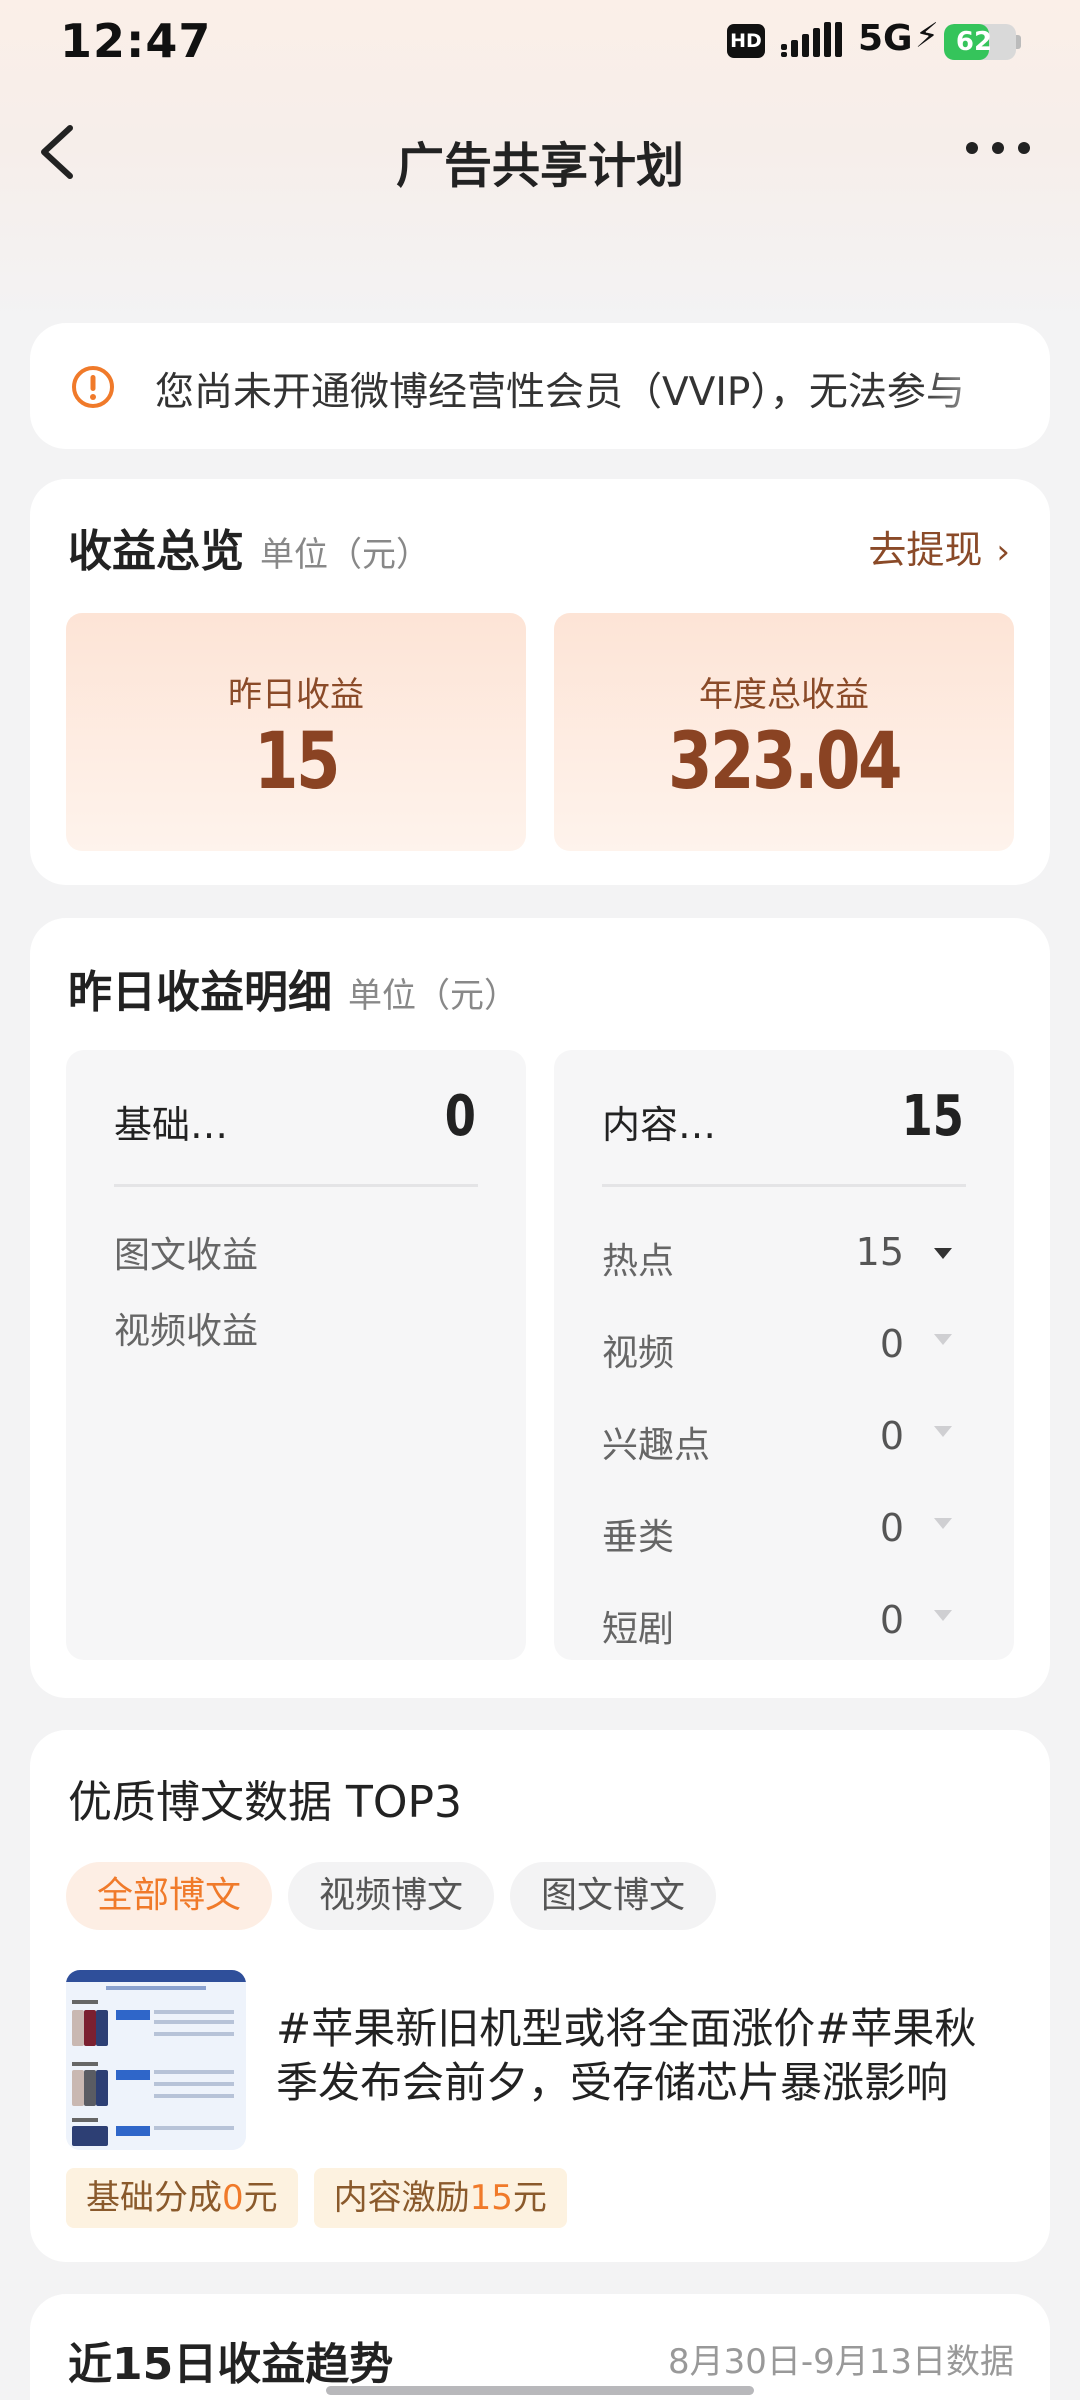 The height and width of the screenshot is (2400, 1080). I want to click on basic-earnings-value: 0, so click(460, 1116).